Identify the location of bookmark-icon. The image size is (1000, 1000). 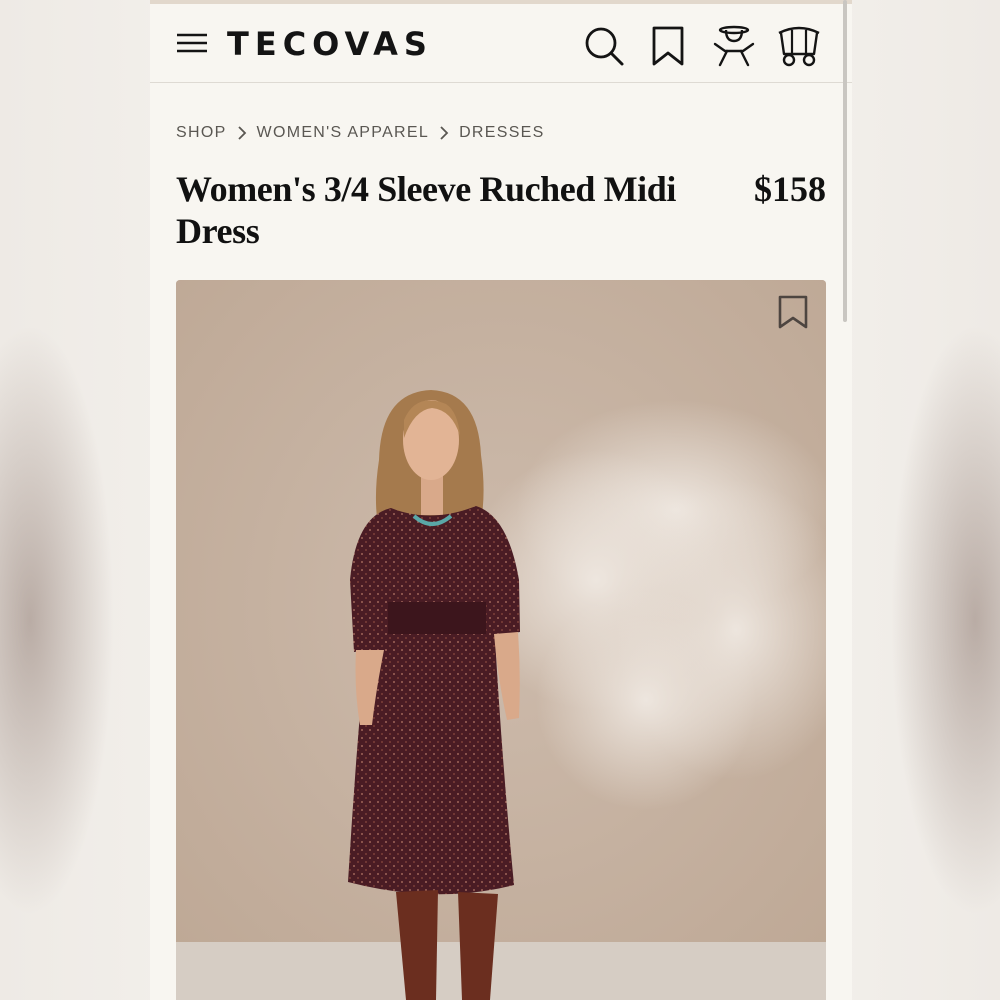
(669, 46).